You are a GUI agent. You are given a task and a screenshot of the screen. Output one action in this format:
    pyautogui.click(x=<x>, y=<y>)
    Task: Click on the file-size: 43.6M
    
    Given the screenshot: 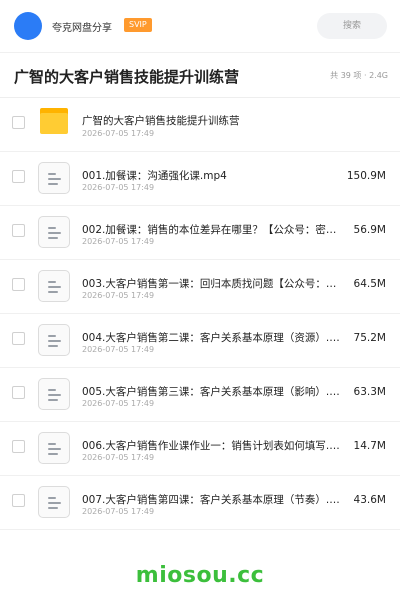 What is the action you would take?
    pyautogui.click(x=369, y=500)
    